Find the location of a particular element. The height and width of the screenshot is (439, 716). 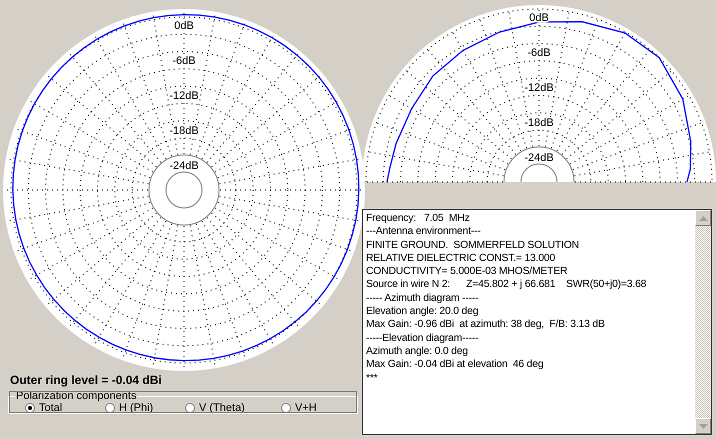

results-line: ---Antenna environment--- is located at coordinates (424, 232).